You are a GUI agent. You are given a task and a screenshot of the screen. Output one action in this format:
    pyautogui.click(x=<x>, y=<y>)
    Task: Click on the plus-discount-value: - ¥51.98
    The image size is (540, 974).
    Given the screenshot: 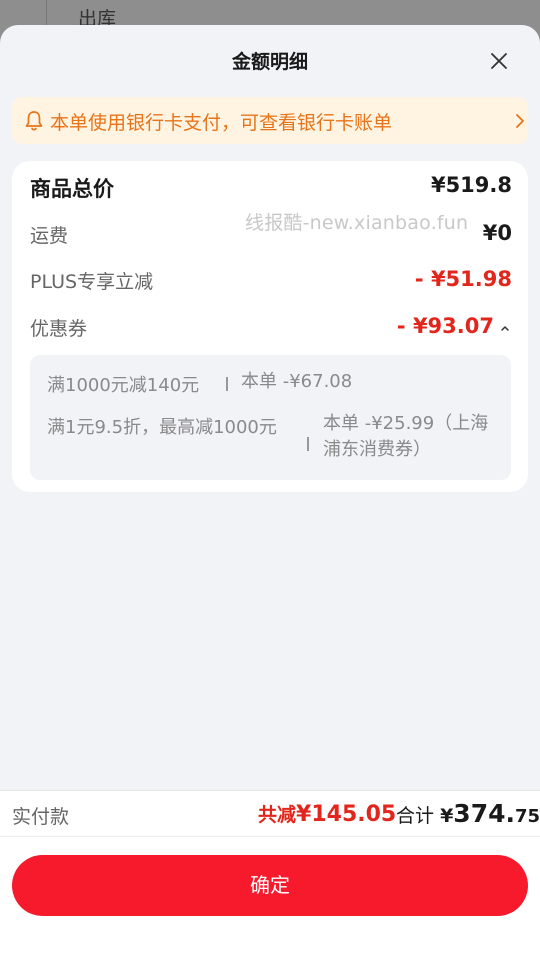 What is the action you would take?
    pyautogui.click(x=463, y=279)
    